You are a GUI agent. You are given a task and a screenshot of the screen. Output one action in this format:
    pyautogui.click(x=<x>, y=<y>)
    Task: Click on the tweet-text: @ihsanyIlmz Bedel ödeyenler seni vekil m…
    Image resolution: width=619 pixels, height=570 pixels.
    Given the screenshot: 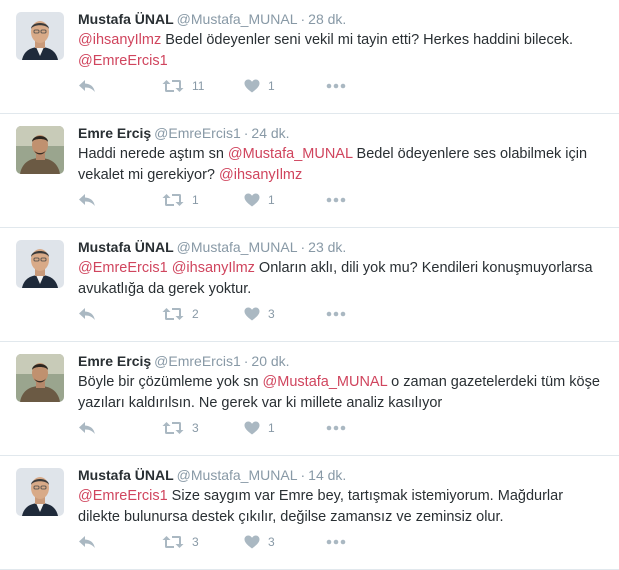 What is the action you would take?
    pyautogui.click(x=340, y=51)
    